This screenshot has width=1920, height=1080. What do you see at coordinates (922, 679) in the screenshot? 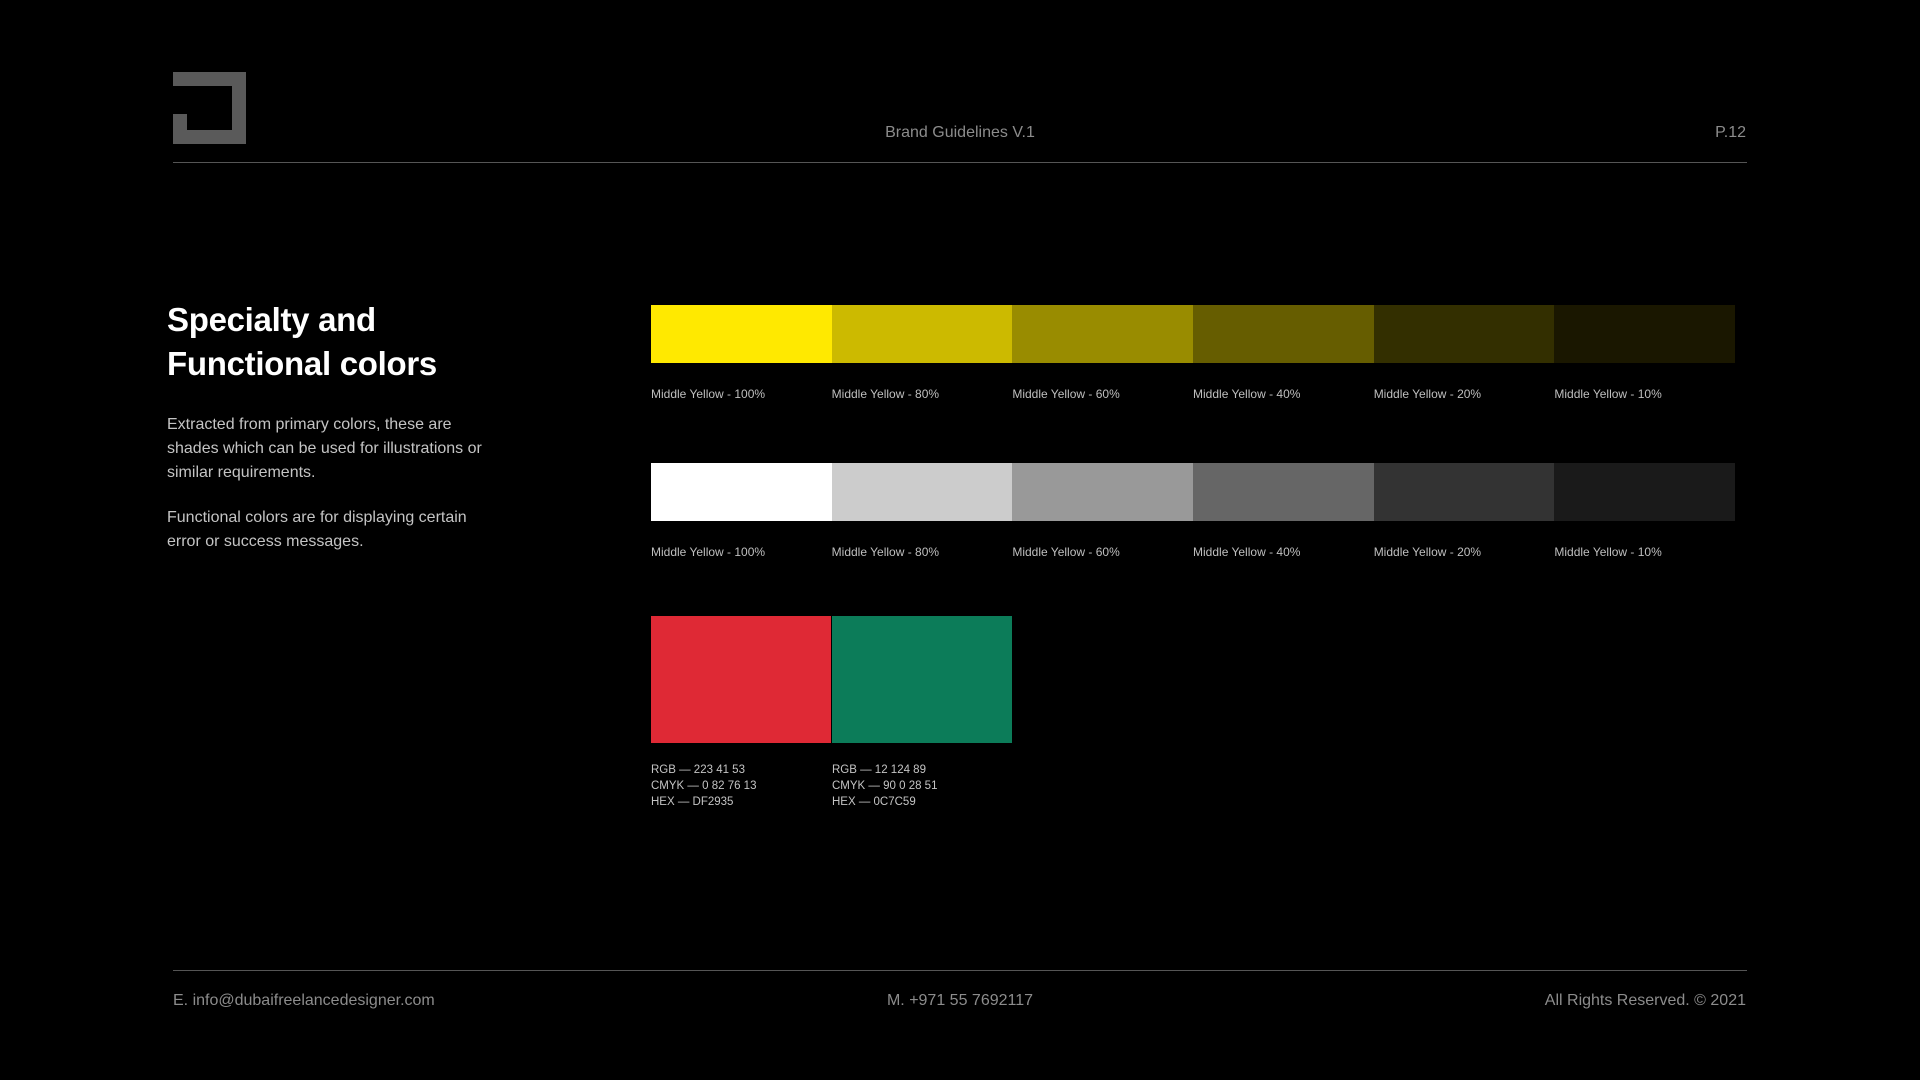
I see `success-color-swatch` at bounding box center [922, 679].